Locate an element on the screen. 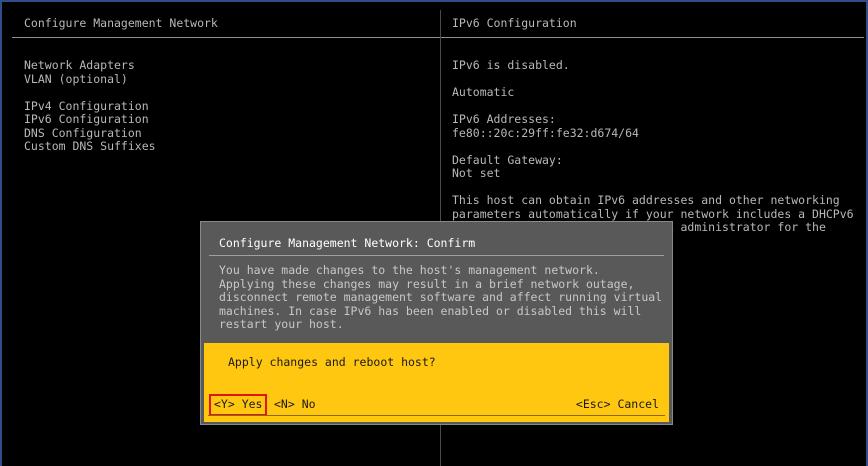 Image resolution: width=868 pixels, height=466 pixels. right-header-title: IPv6 Configuration is located at coordinates (514, 23).